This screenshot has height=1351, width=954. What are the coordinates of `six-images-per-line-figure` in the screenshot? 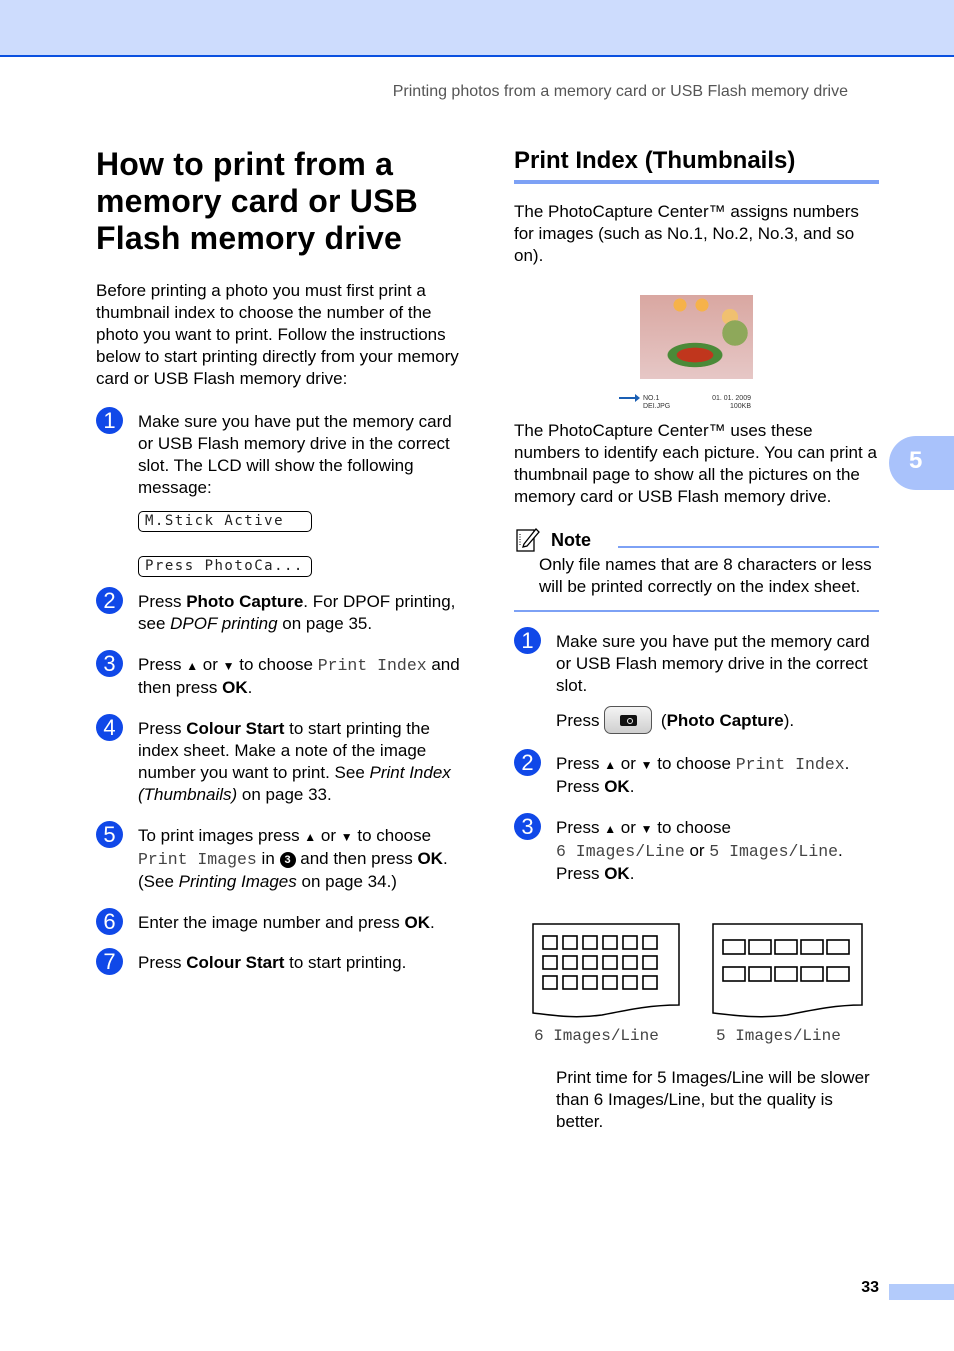 It's located at (606, 970).